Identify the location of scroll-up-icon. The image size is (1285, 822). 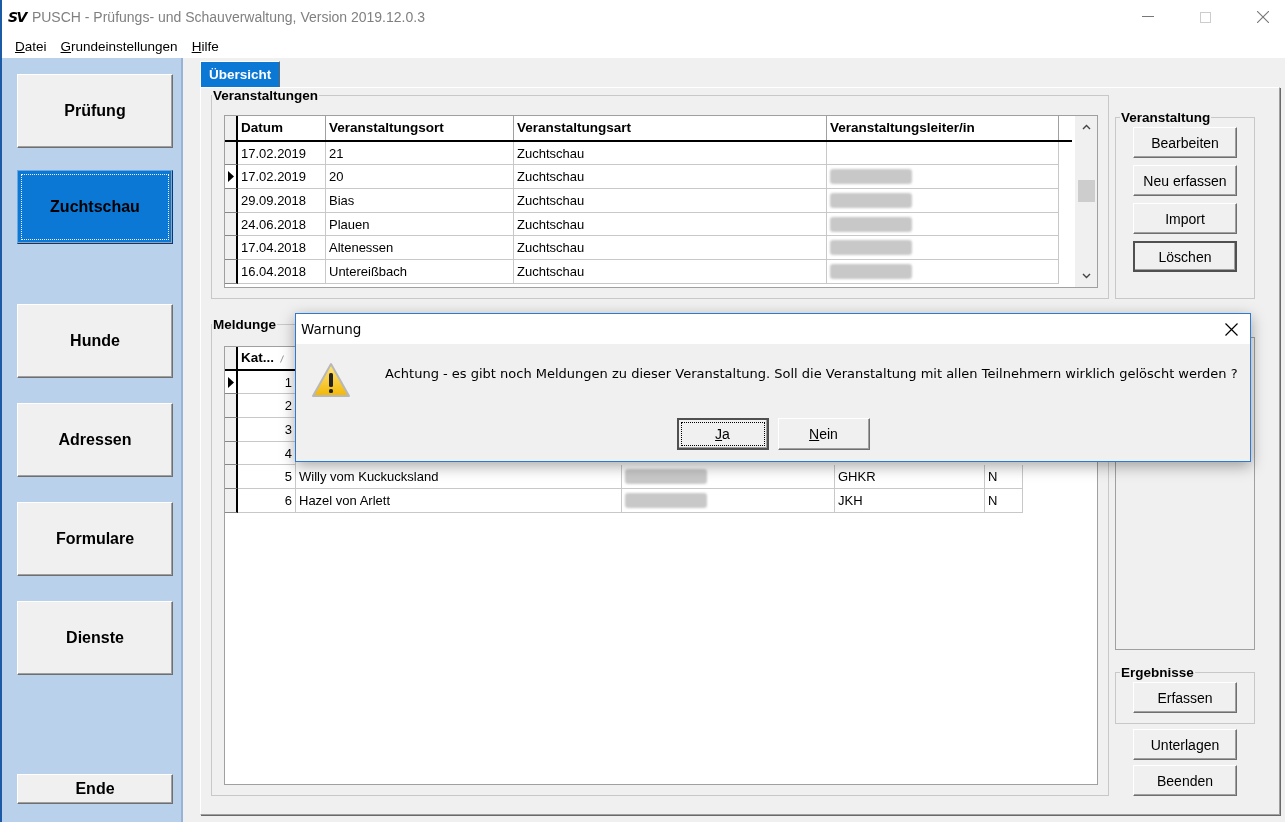
(1086, 127).